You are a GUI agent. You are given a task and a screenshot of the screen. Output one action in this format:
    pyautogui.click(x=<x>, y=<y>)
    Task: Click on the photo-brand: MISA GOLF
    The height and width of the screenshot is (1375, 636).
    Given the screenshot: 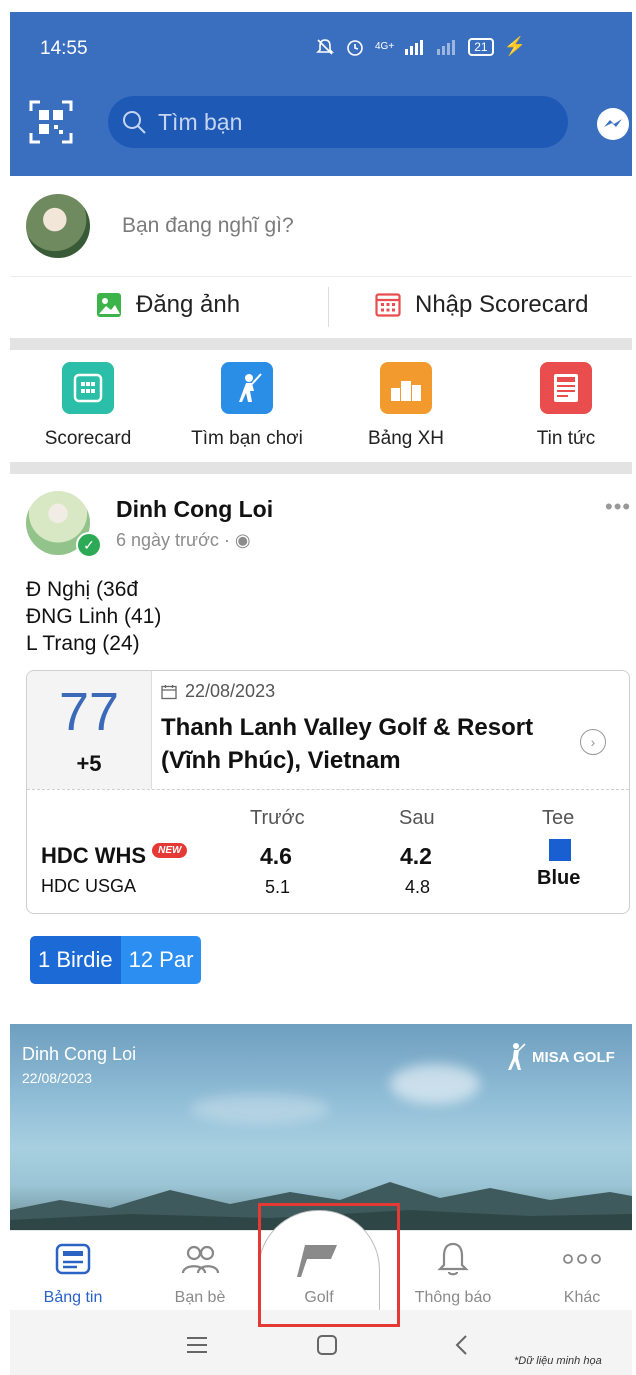 What is the action you would take?
    pyautogui.click(x=559, y=1057)
    